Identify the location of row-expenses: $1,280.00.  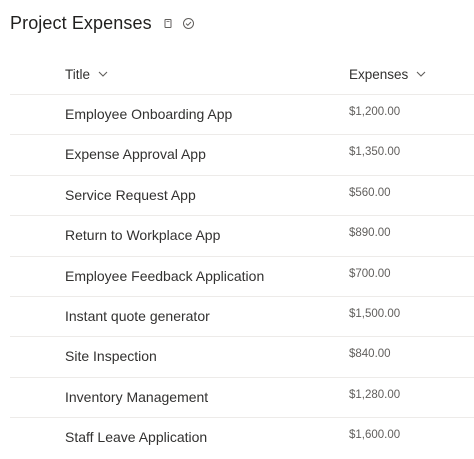
(375, 394).